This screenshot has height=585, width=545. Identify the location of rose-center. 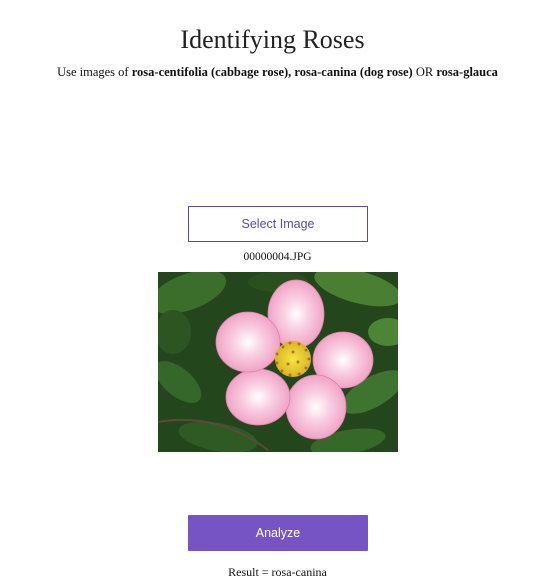
(293, 359).